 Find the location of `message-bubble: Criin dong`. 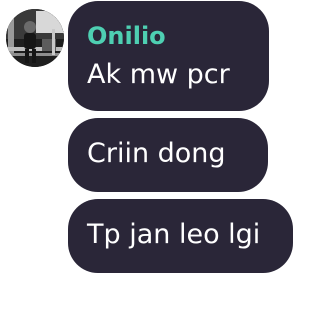

message-bubble: Criin dong is located at coordinates (168, 155).